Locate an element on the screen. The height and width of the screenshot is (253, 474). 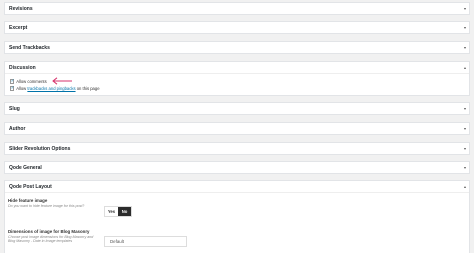
panel-title: Slider Revolution Options is located at coordinates (40, 148).